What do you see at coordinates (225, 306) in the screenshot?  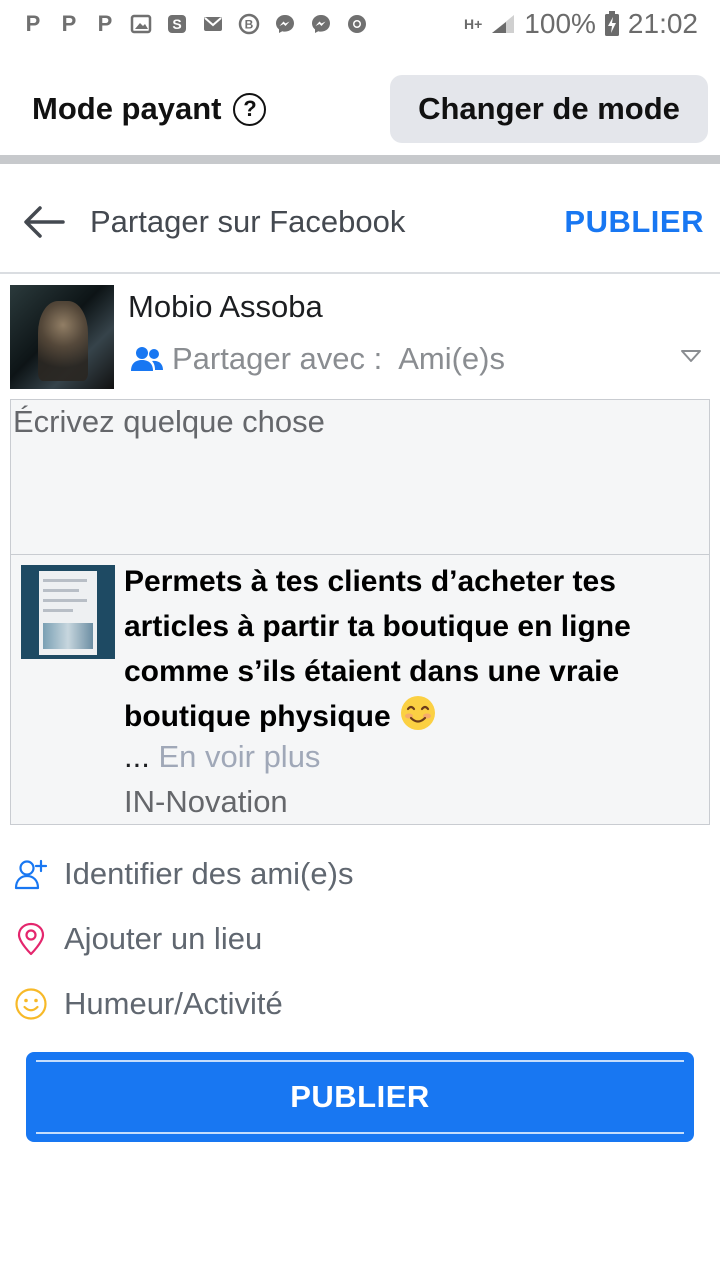 I see `author-name: Mobio Assoba` at bounding box center [225, 306].